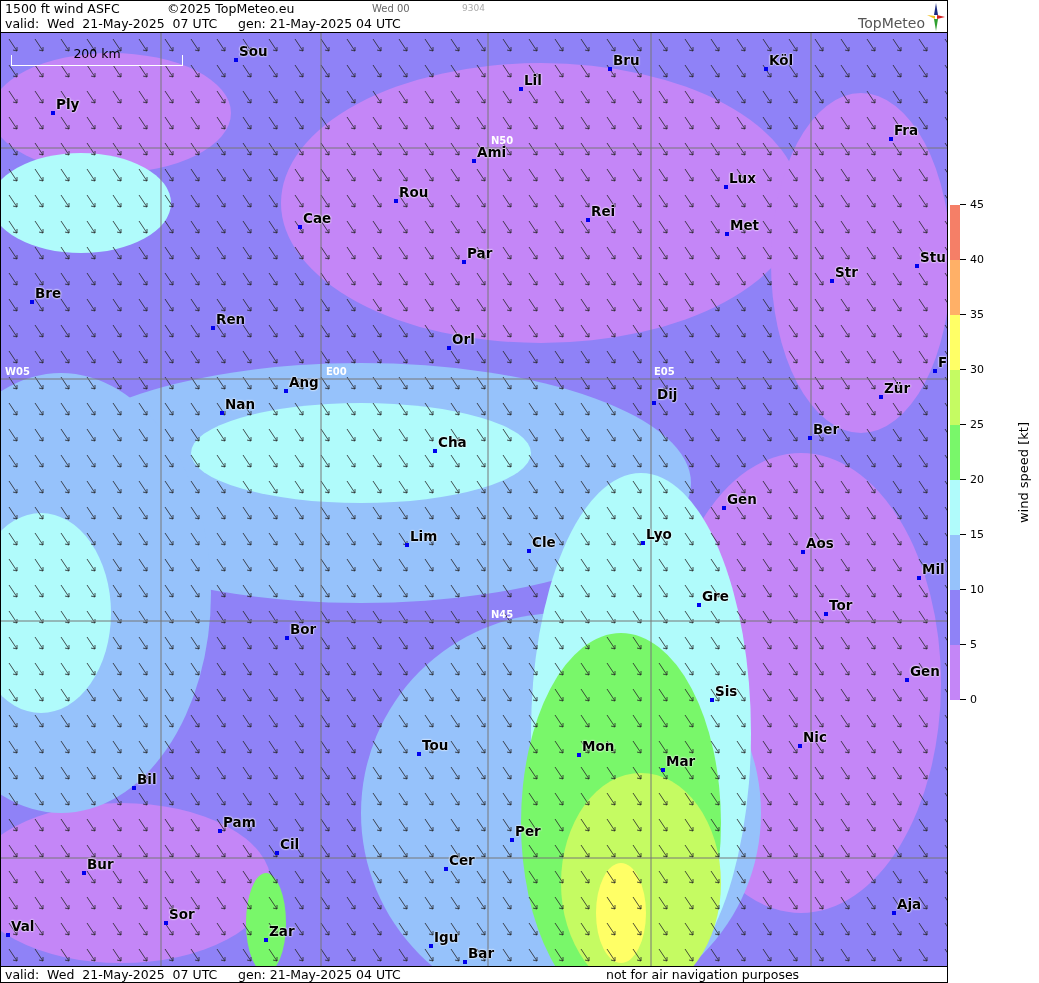 The width and height of the screenshot is (1039, 983). What do you see at coordinates (598, 746) in the screenshot?
I see `city-label: Mon` at bounding box center [598, 746].